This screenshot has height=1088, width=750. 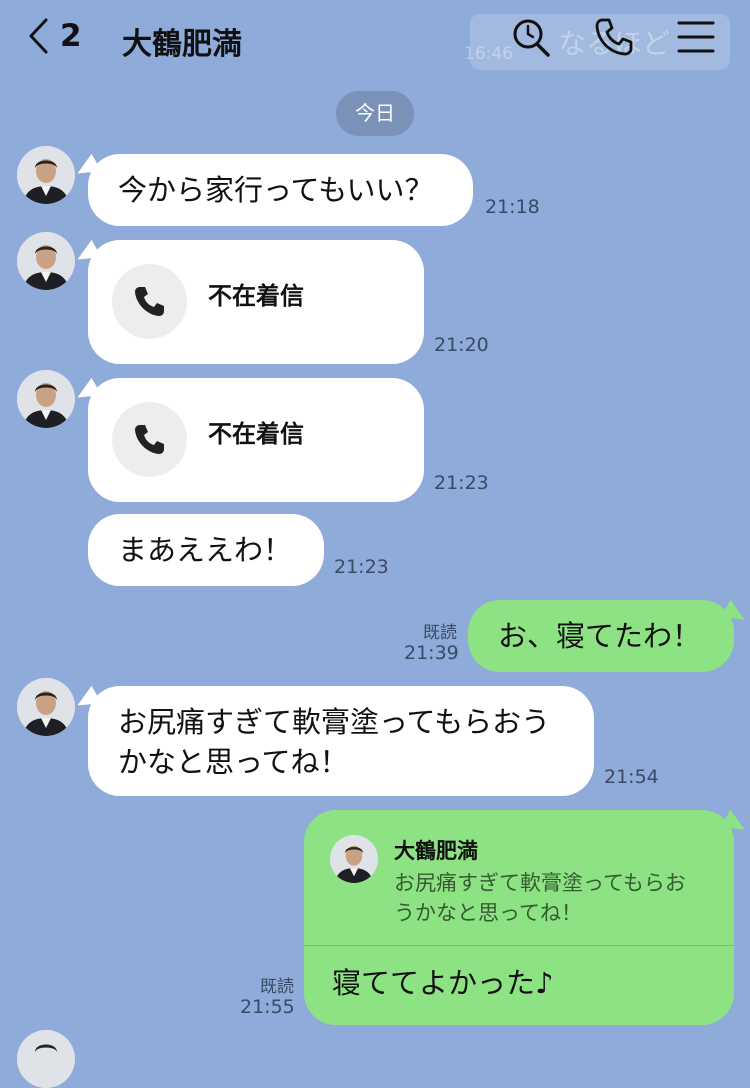 What do you see at coordinates (276, 190) in the screenshot?
I see `message-text: 今から家行ってもいい？` at bounding box center [276, 190].